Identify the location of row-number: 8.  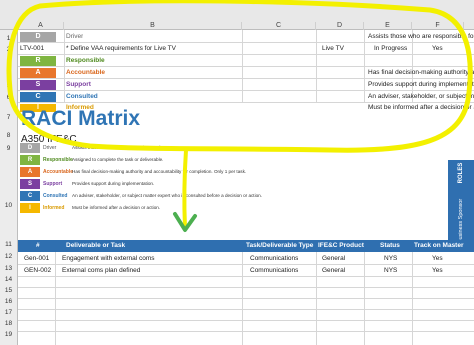
(8, 135).